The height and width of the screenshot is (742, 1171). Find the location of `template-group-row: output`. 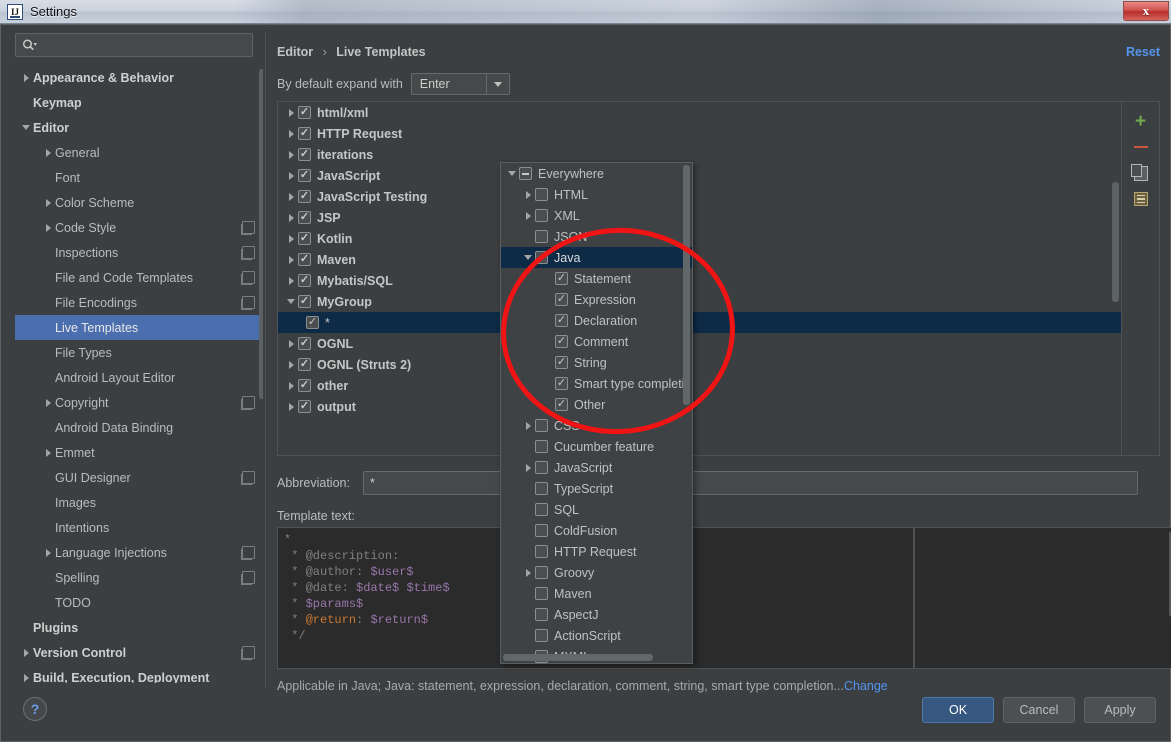

template-group-row: output is located at coordinates (699, 406).